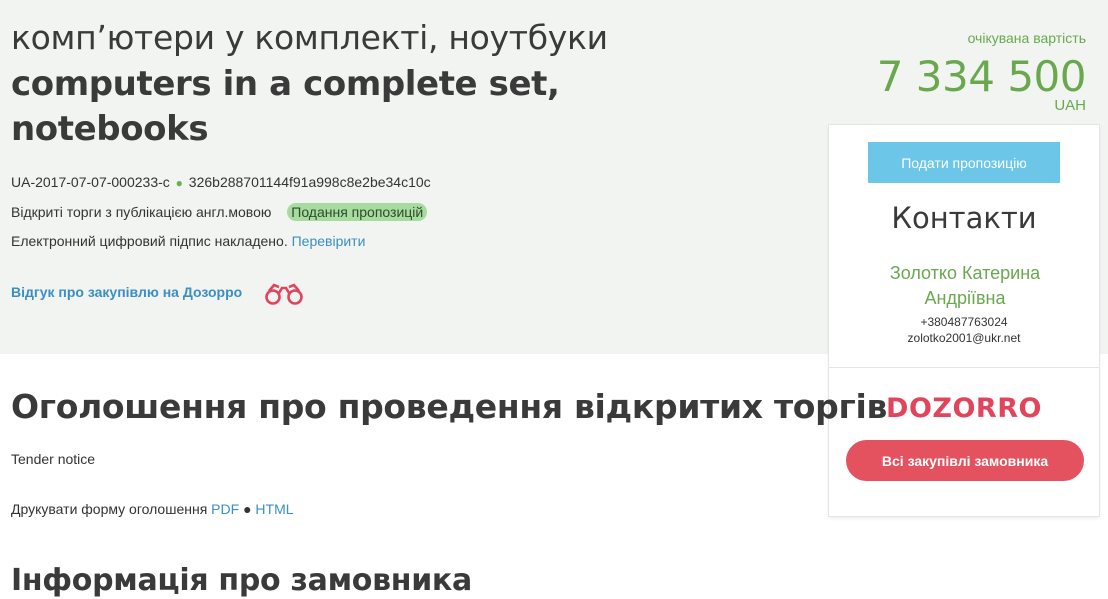 Image resolution: width=1108 pixels, height=599 pixels. I want to click on dozorro-feedback-link: Відгук про закупівлю на Дозорро, so click(126, 292).